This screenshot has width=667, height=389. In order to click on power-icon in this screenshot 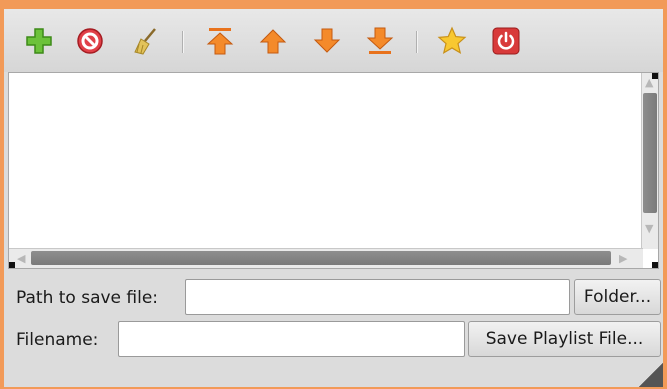, I will do `click(506, 41)`.